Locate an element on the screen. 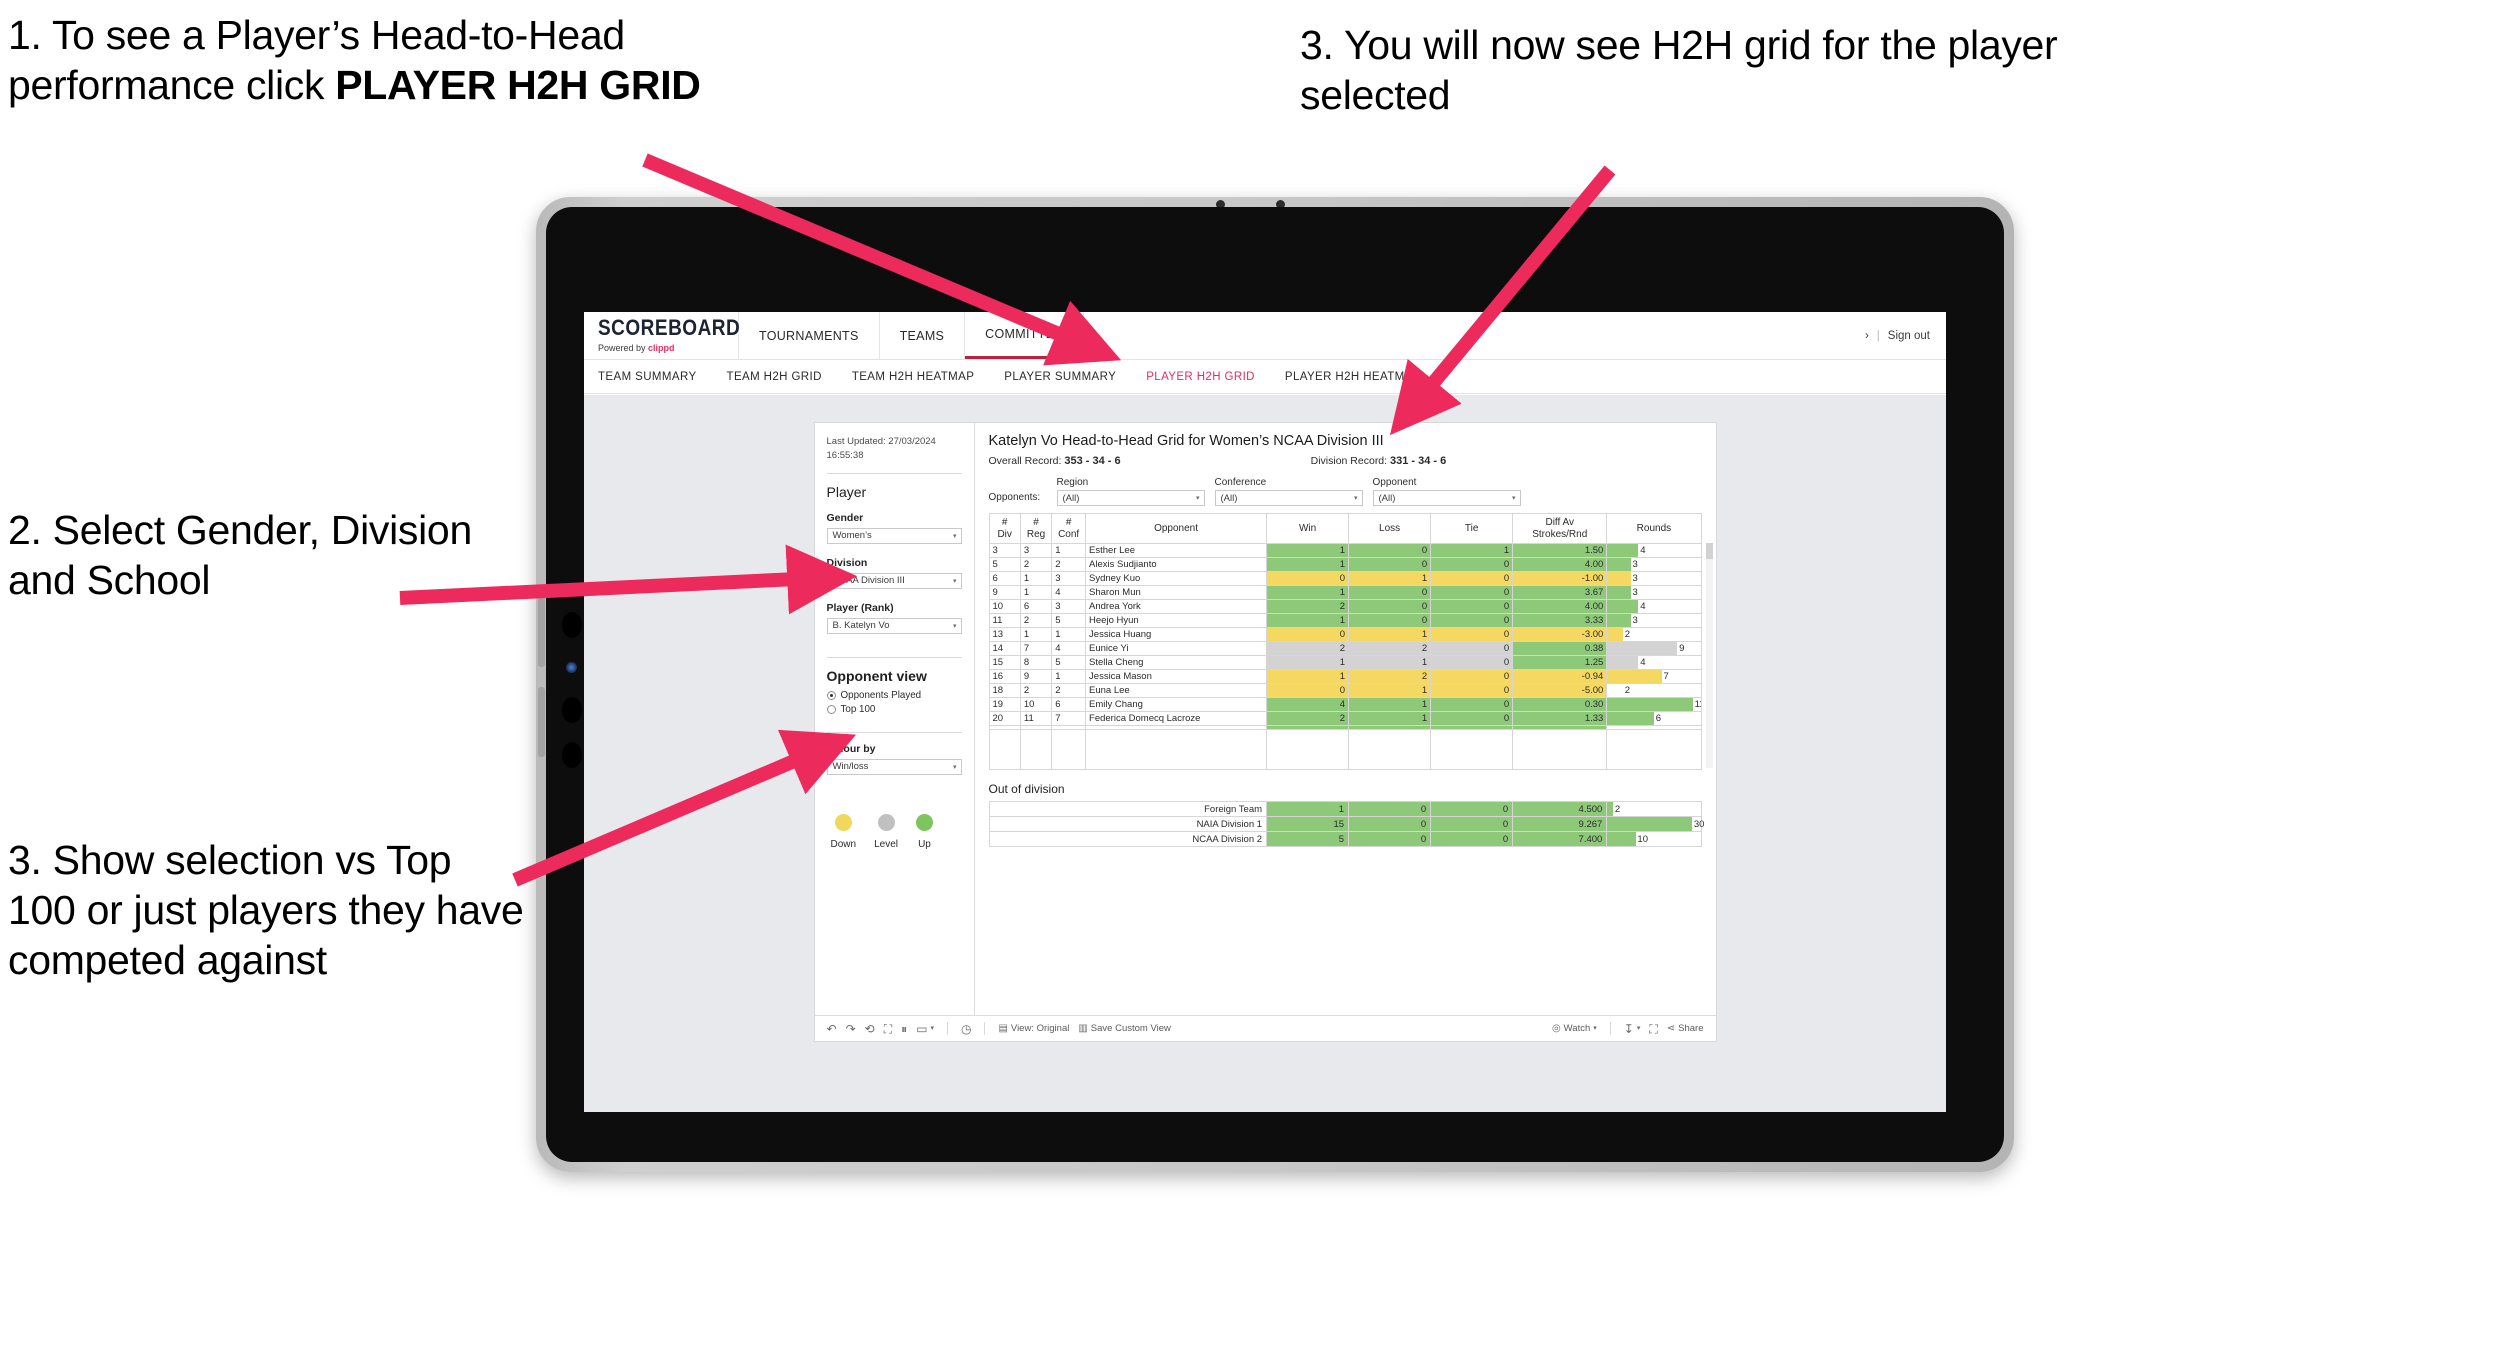  table-row: 19106Emily Chang4100.3011 is located at coordinates (1345, 704).